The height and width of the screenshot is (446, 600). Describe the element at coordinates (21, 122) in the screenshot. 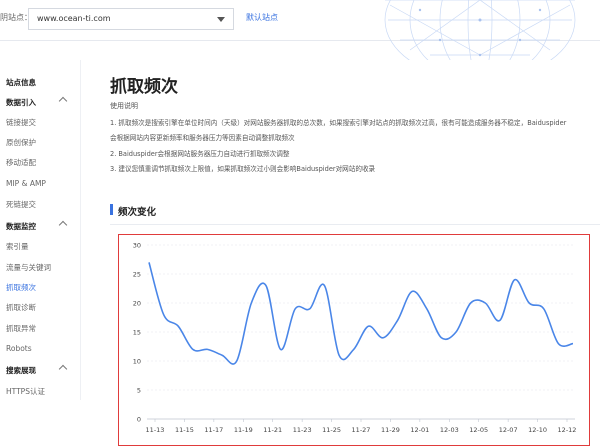

I see `sidebar-item-label: 链接提交` at that location.